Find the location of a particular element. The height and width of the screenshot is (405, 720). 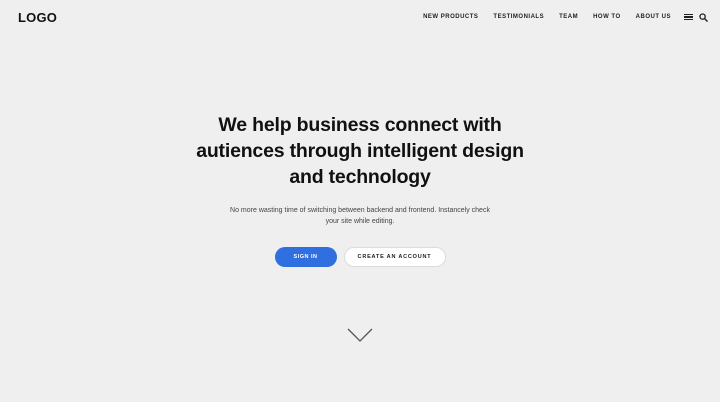

nav-item-about-us: ABOUT US is located at coordinates (653, 17).